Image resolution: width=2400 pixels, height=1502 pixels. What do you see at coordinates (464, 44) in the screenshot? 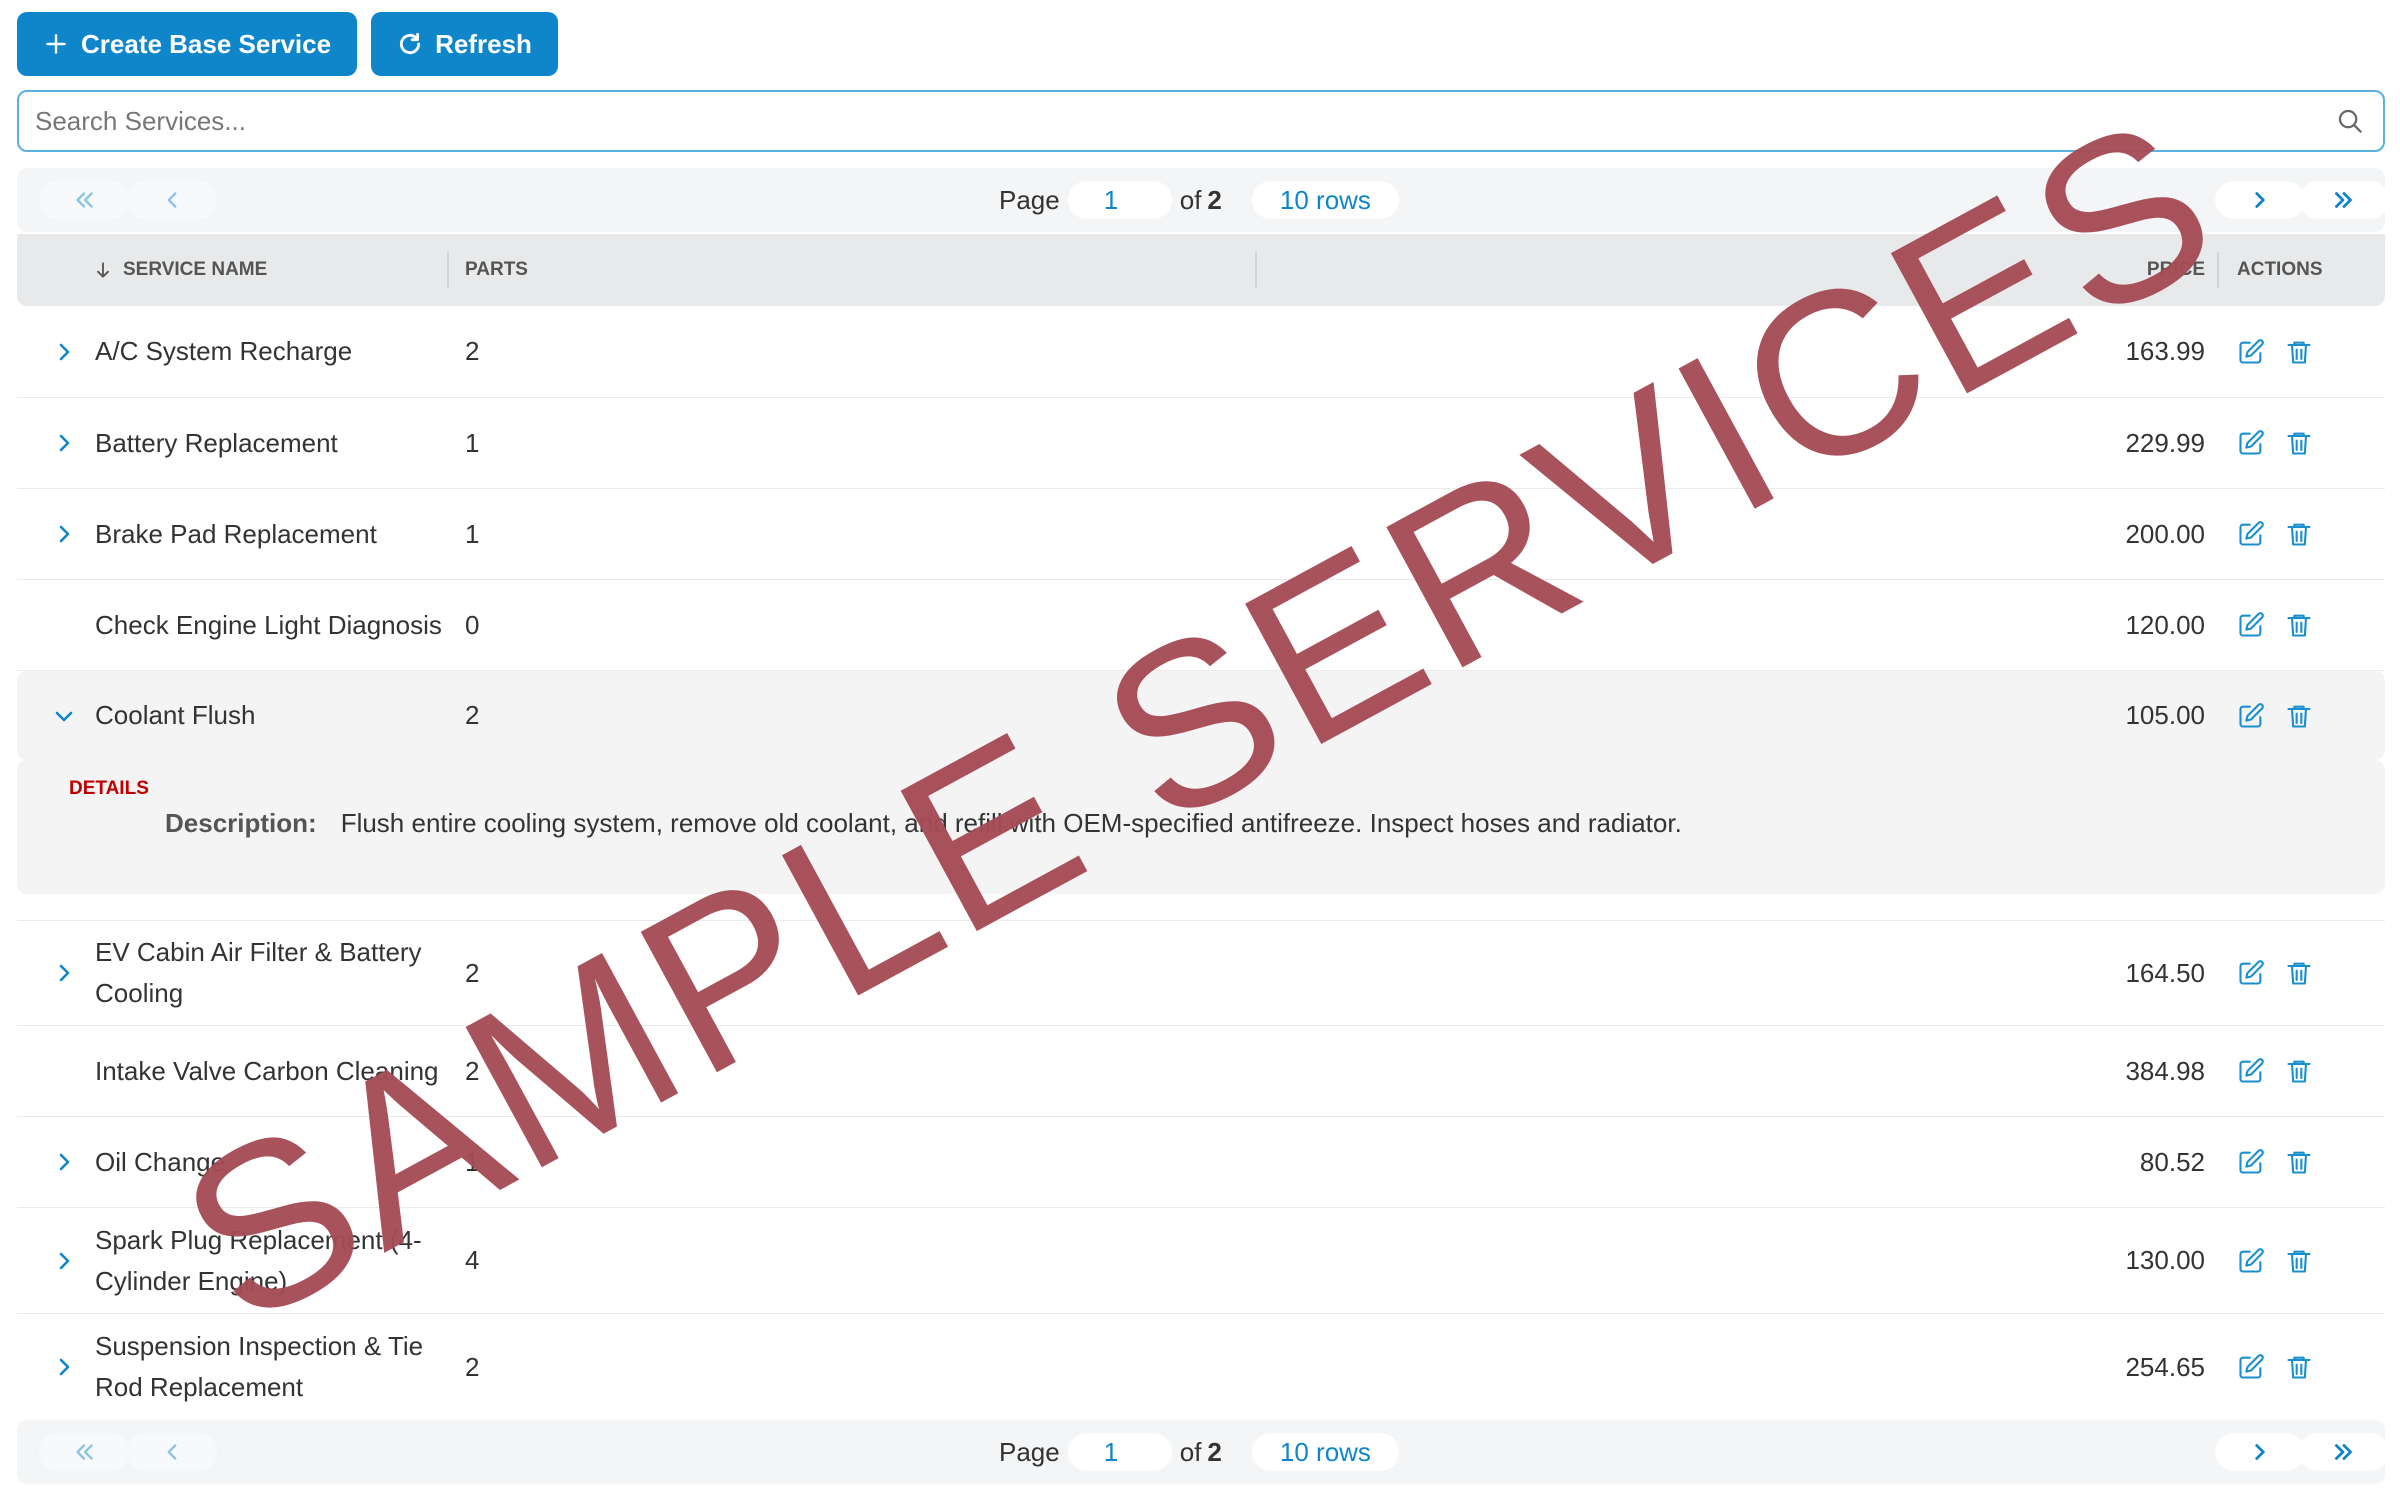
I see `refresh-button: Refresh` at bounding box center [464, 44].